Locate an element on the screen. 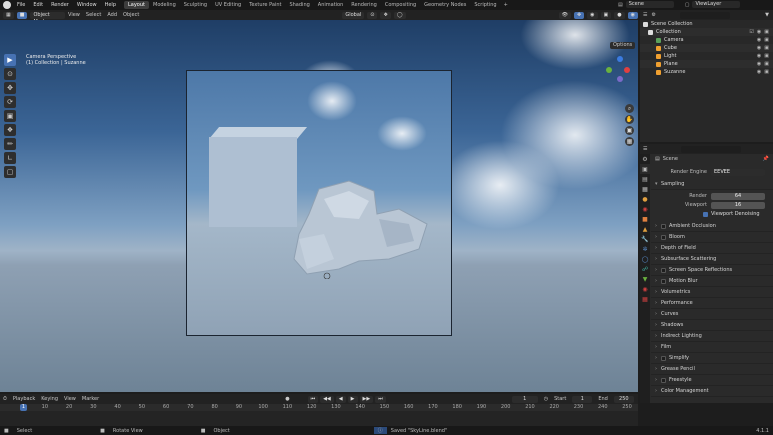  material-tab-icon: ◉ is located at coordinates (645, 289).